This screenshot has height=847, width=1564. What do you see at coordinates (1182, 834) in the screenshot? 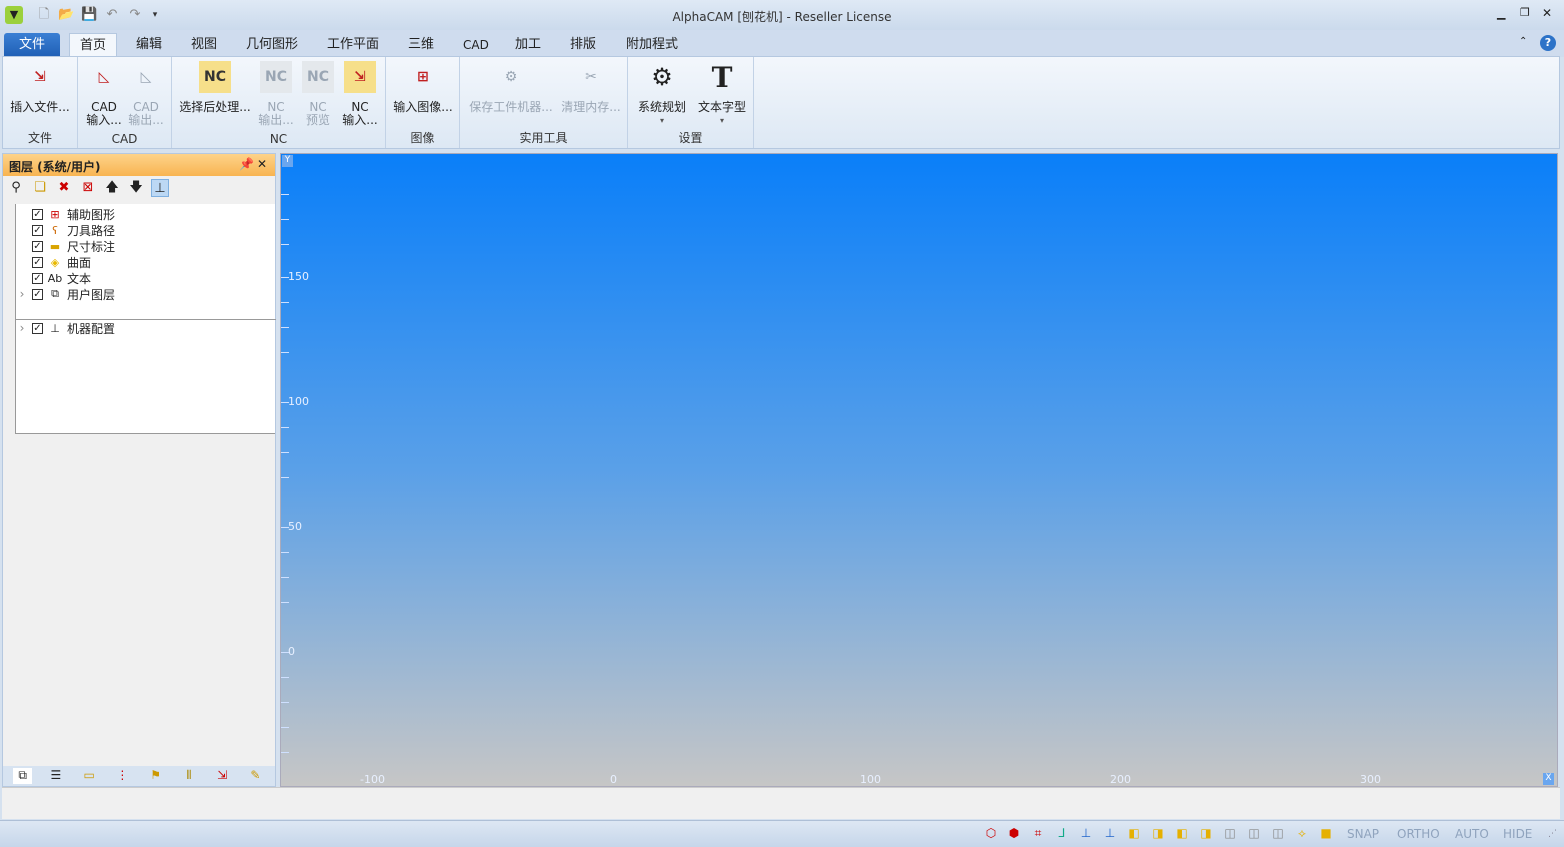
I see `cube-left-icon: ◧` at bounding box center [1182, 834].